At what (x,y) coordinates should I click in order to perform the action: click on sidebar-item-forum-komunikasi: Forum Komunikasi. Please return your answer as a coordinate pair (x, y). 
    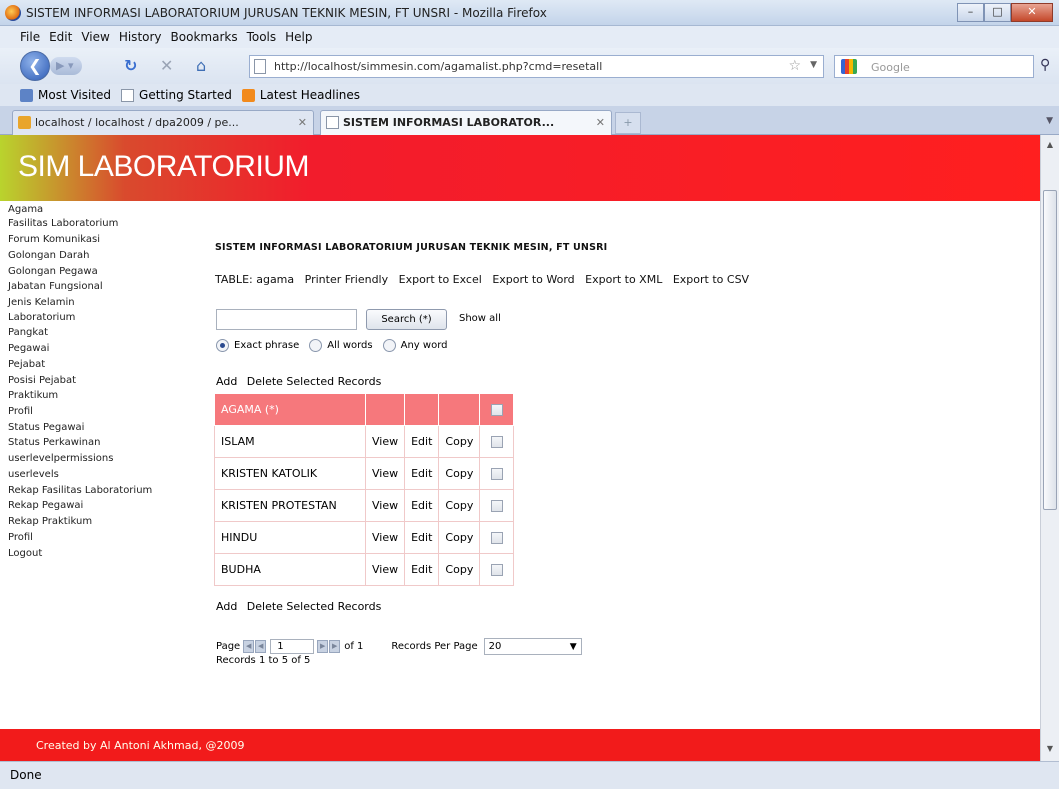
    Looking at the image, I should click on (54, 239).